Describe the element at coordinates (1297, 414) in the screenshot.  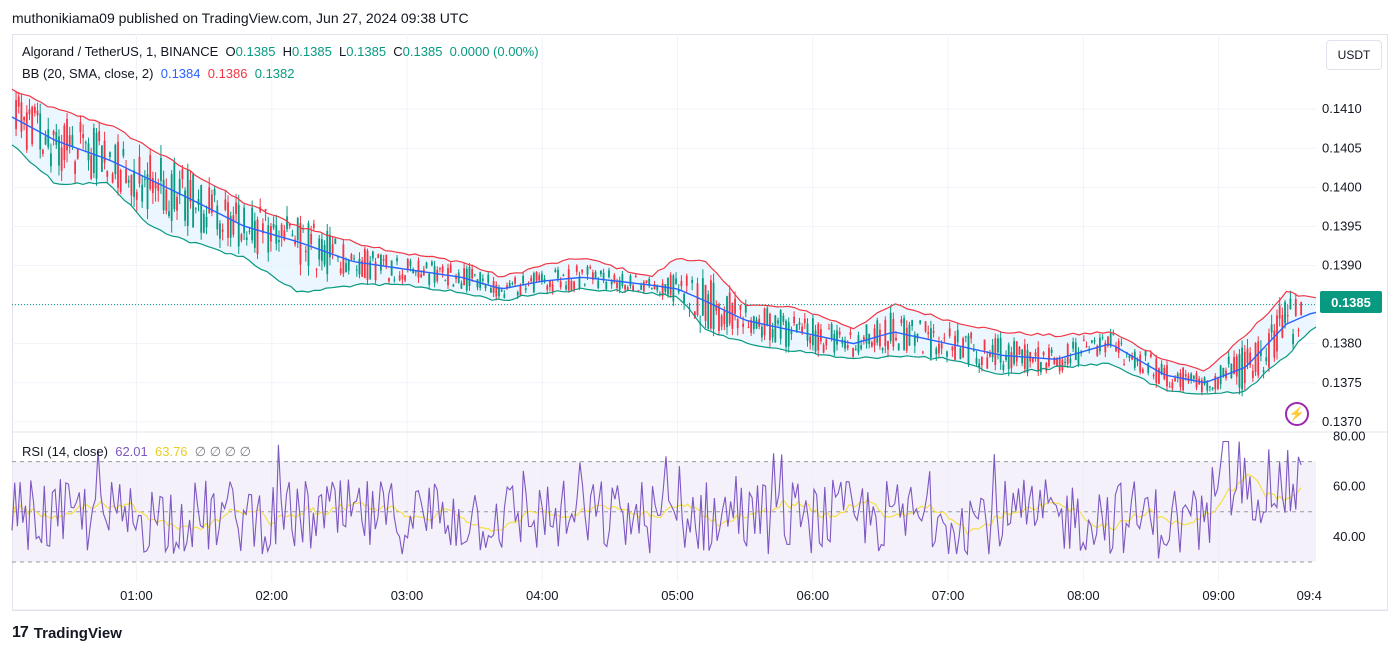
I see `lightning-icon: ⚡` at that location.